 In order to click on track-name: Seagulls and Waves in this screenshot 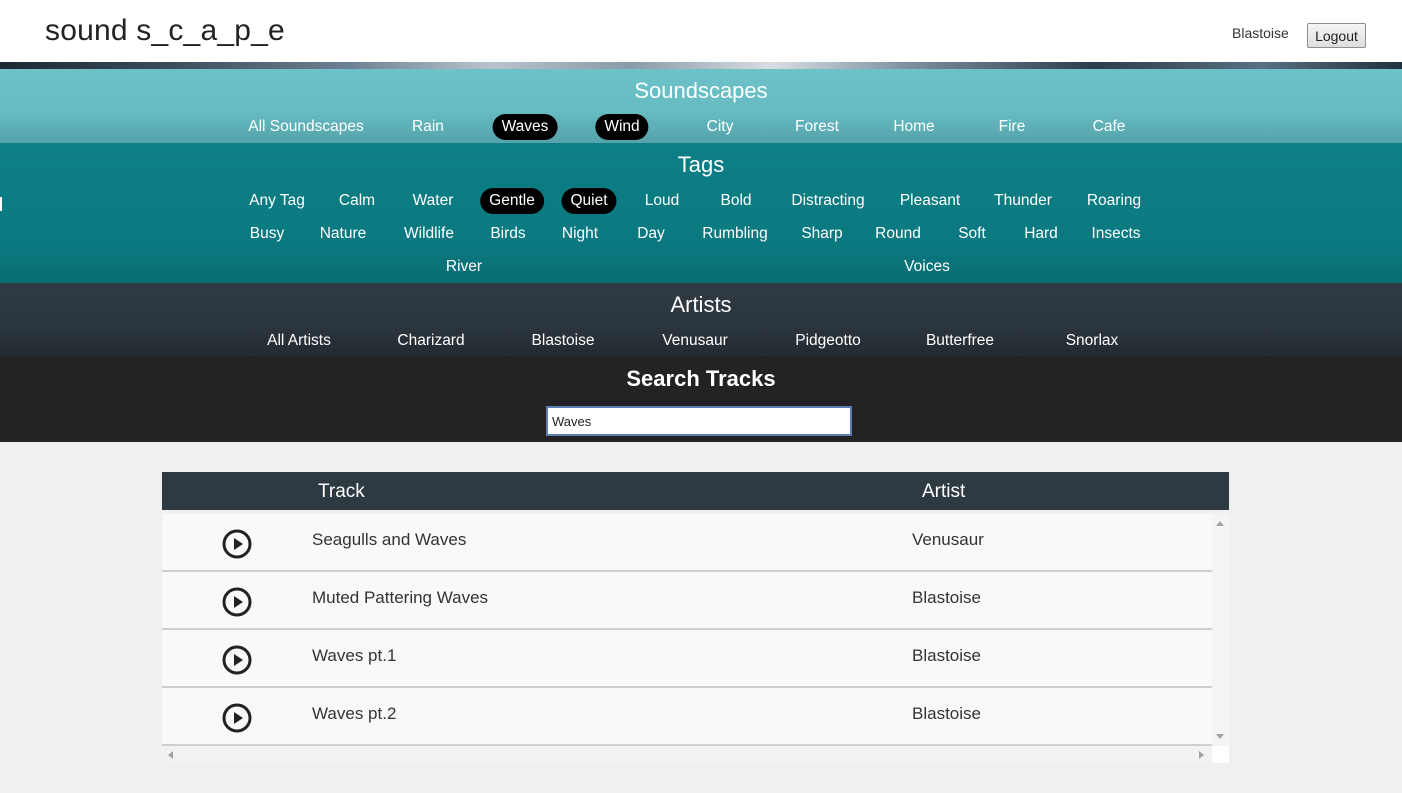, I will do `click(389, 539)`.